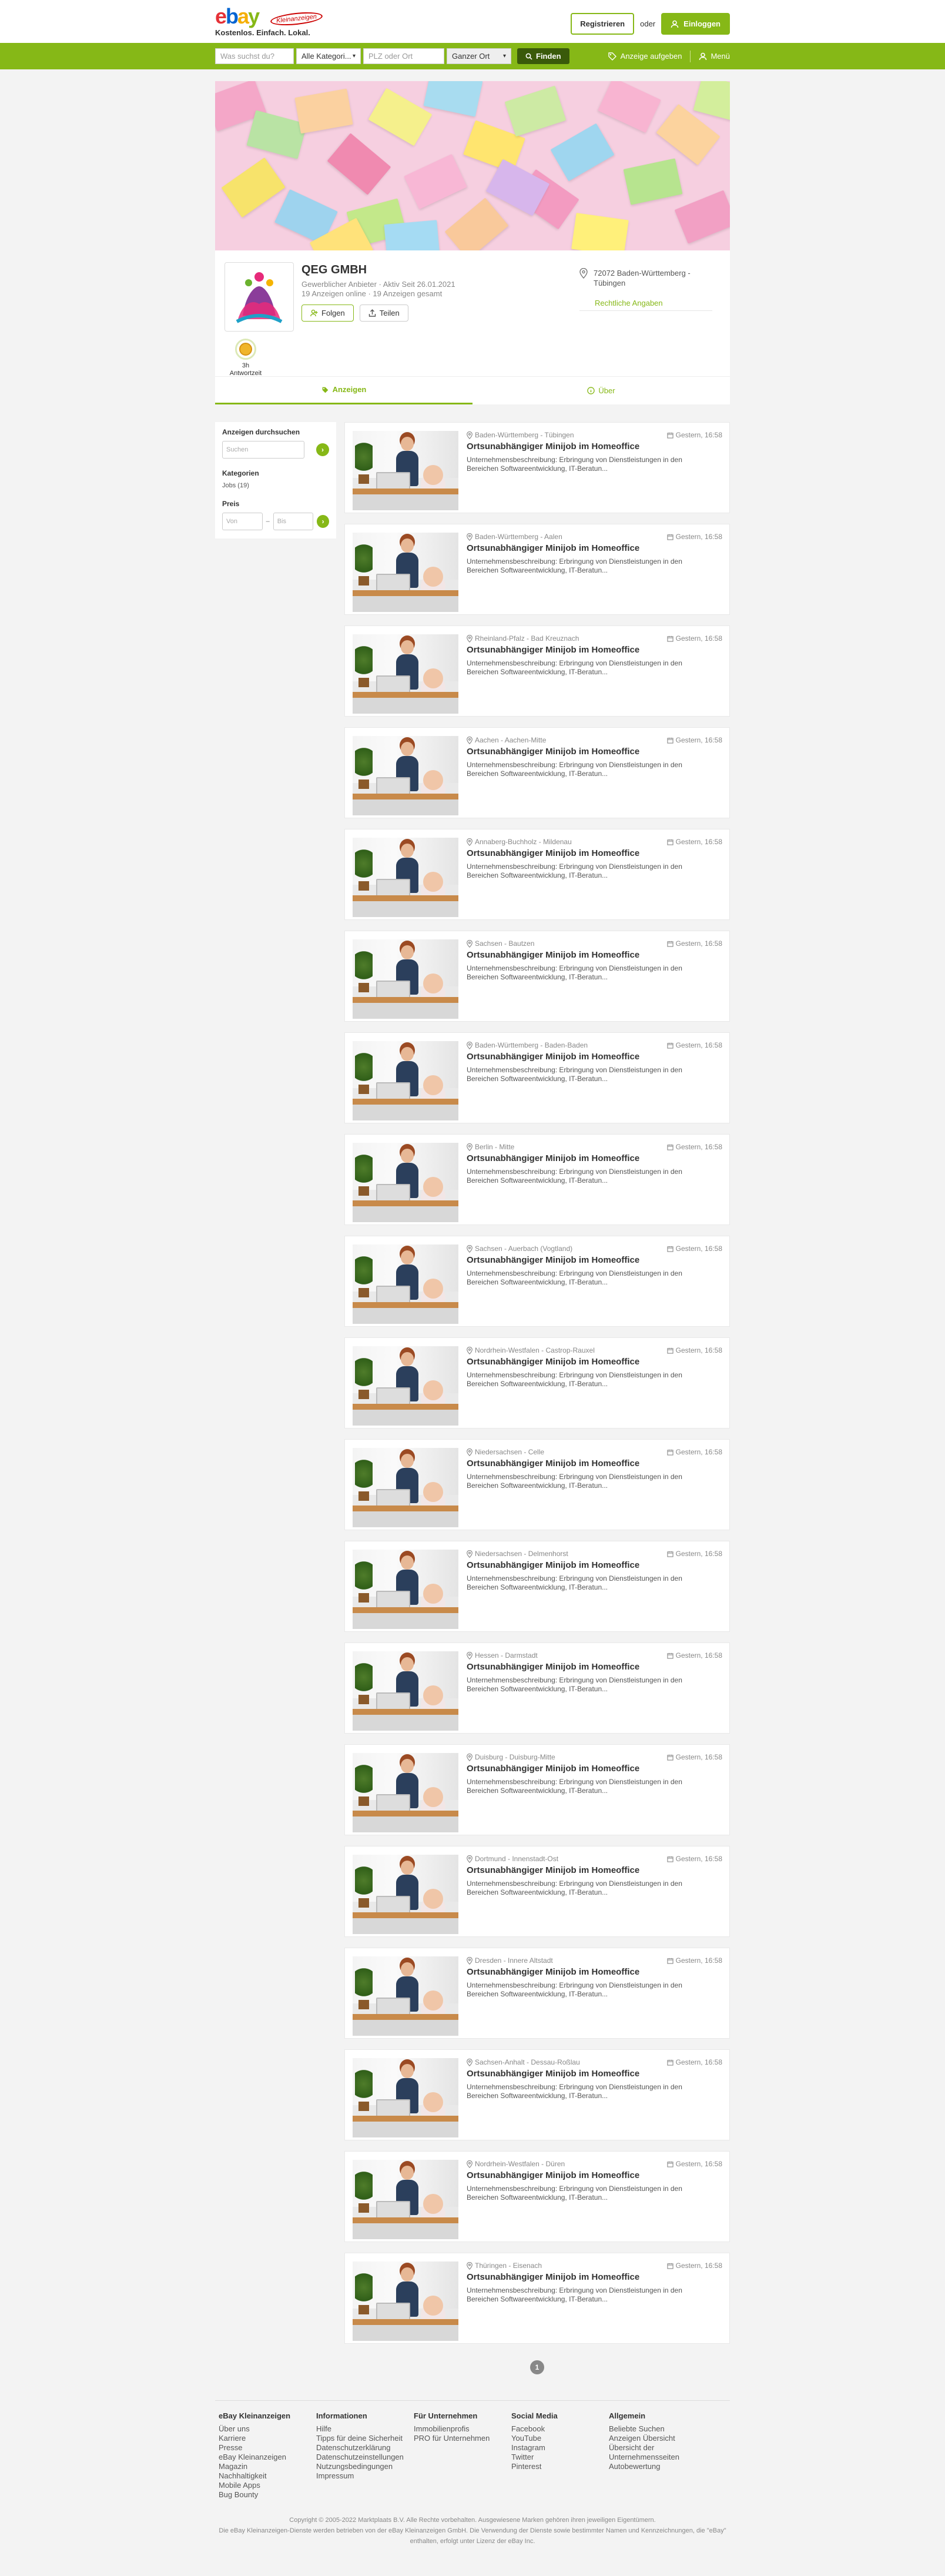 The width and height of the screenshot is (945, 2576). What do you see at coordinates (267, 2429) in the screenshot?
I see `footer-link: Über uns` at bounding box center [267, 2429].